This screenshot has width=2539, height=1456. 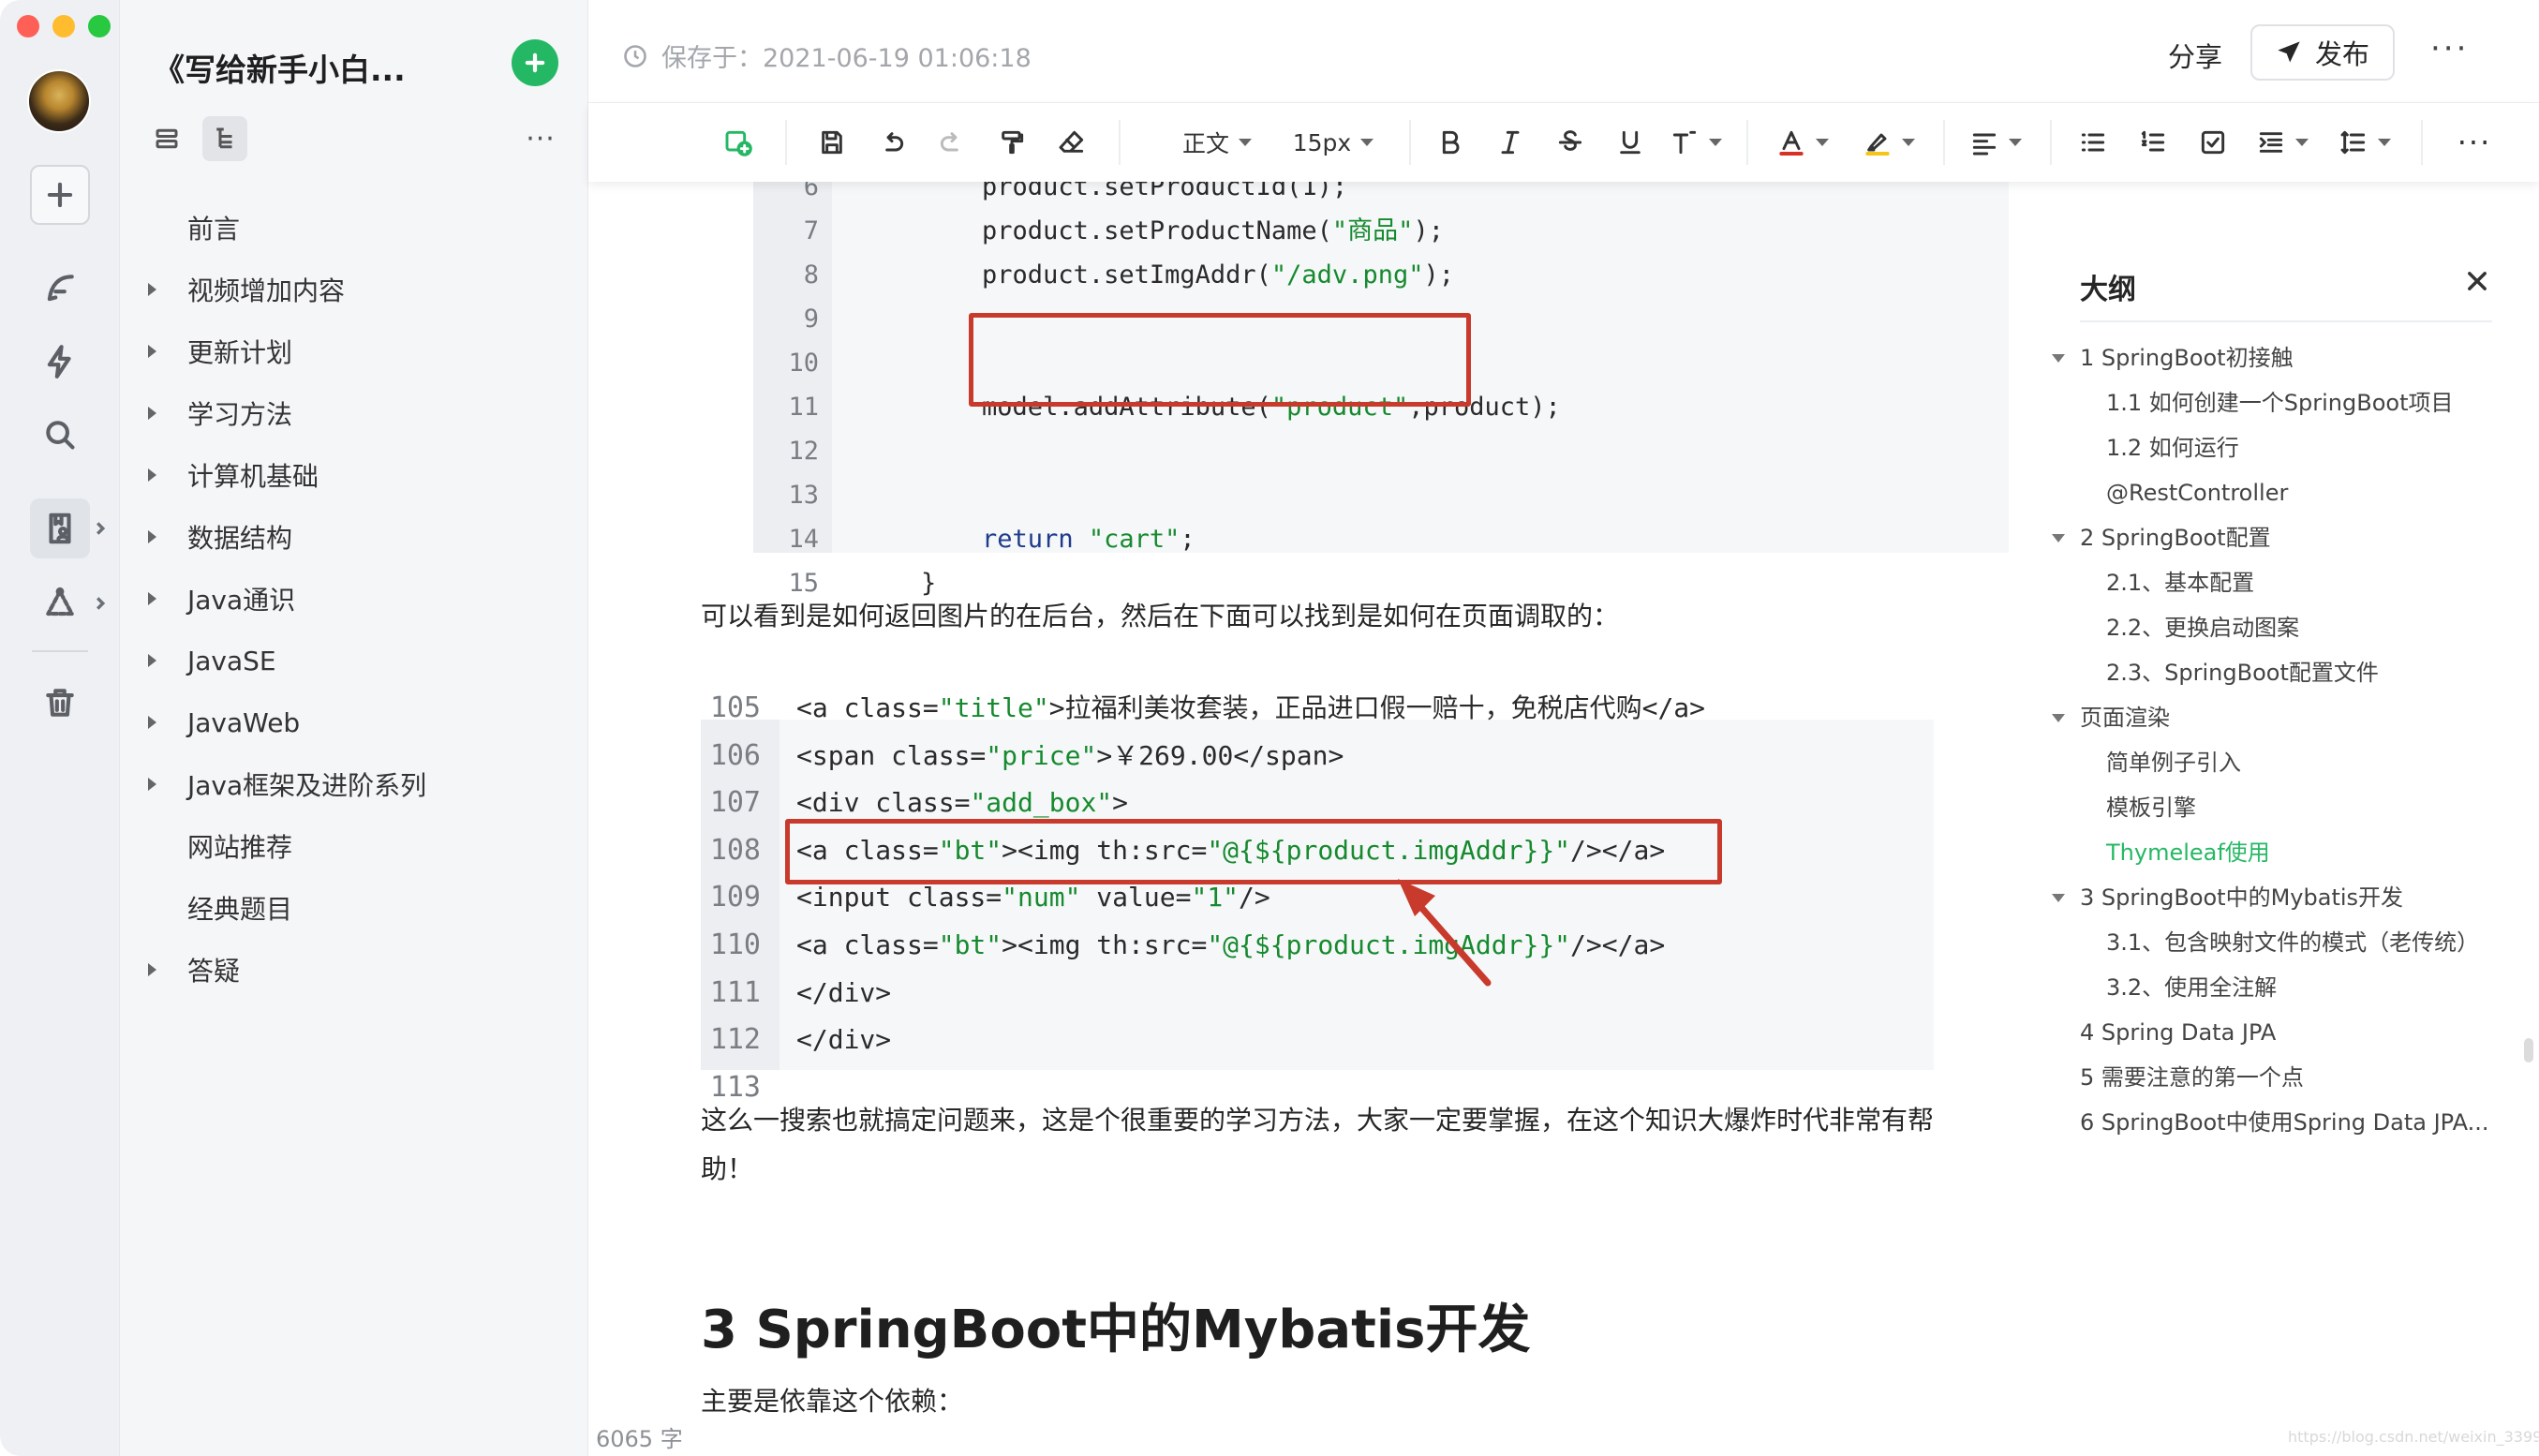 What do you see at coordinates (28, 26) in the screenshot?
I see `close-window-button` at bounding box center [28, 26].